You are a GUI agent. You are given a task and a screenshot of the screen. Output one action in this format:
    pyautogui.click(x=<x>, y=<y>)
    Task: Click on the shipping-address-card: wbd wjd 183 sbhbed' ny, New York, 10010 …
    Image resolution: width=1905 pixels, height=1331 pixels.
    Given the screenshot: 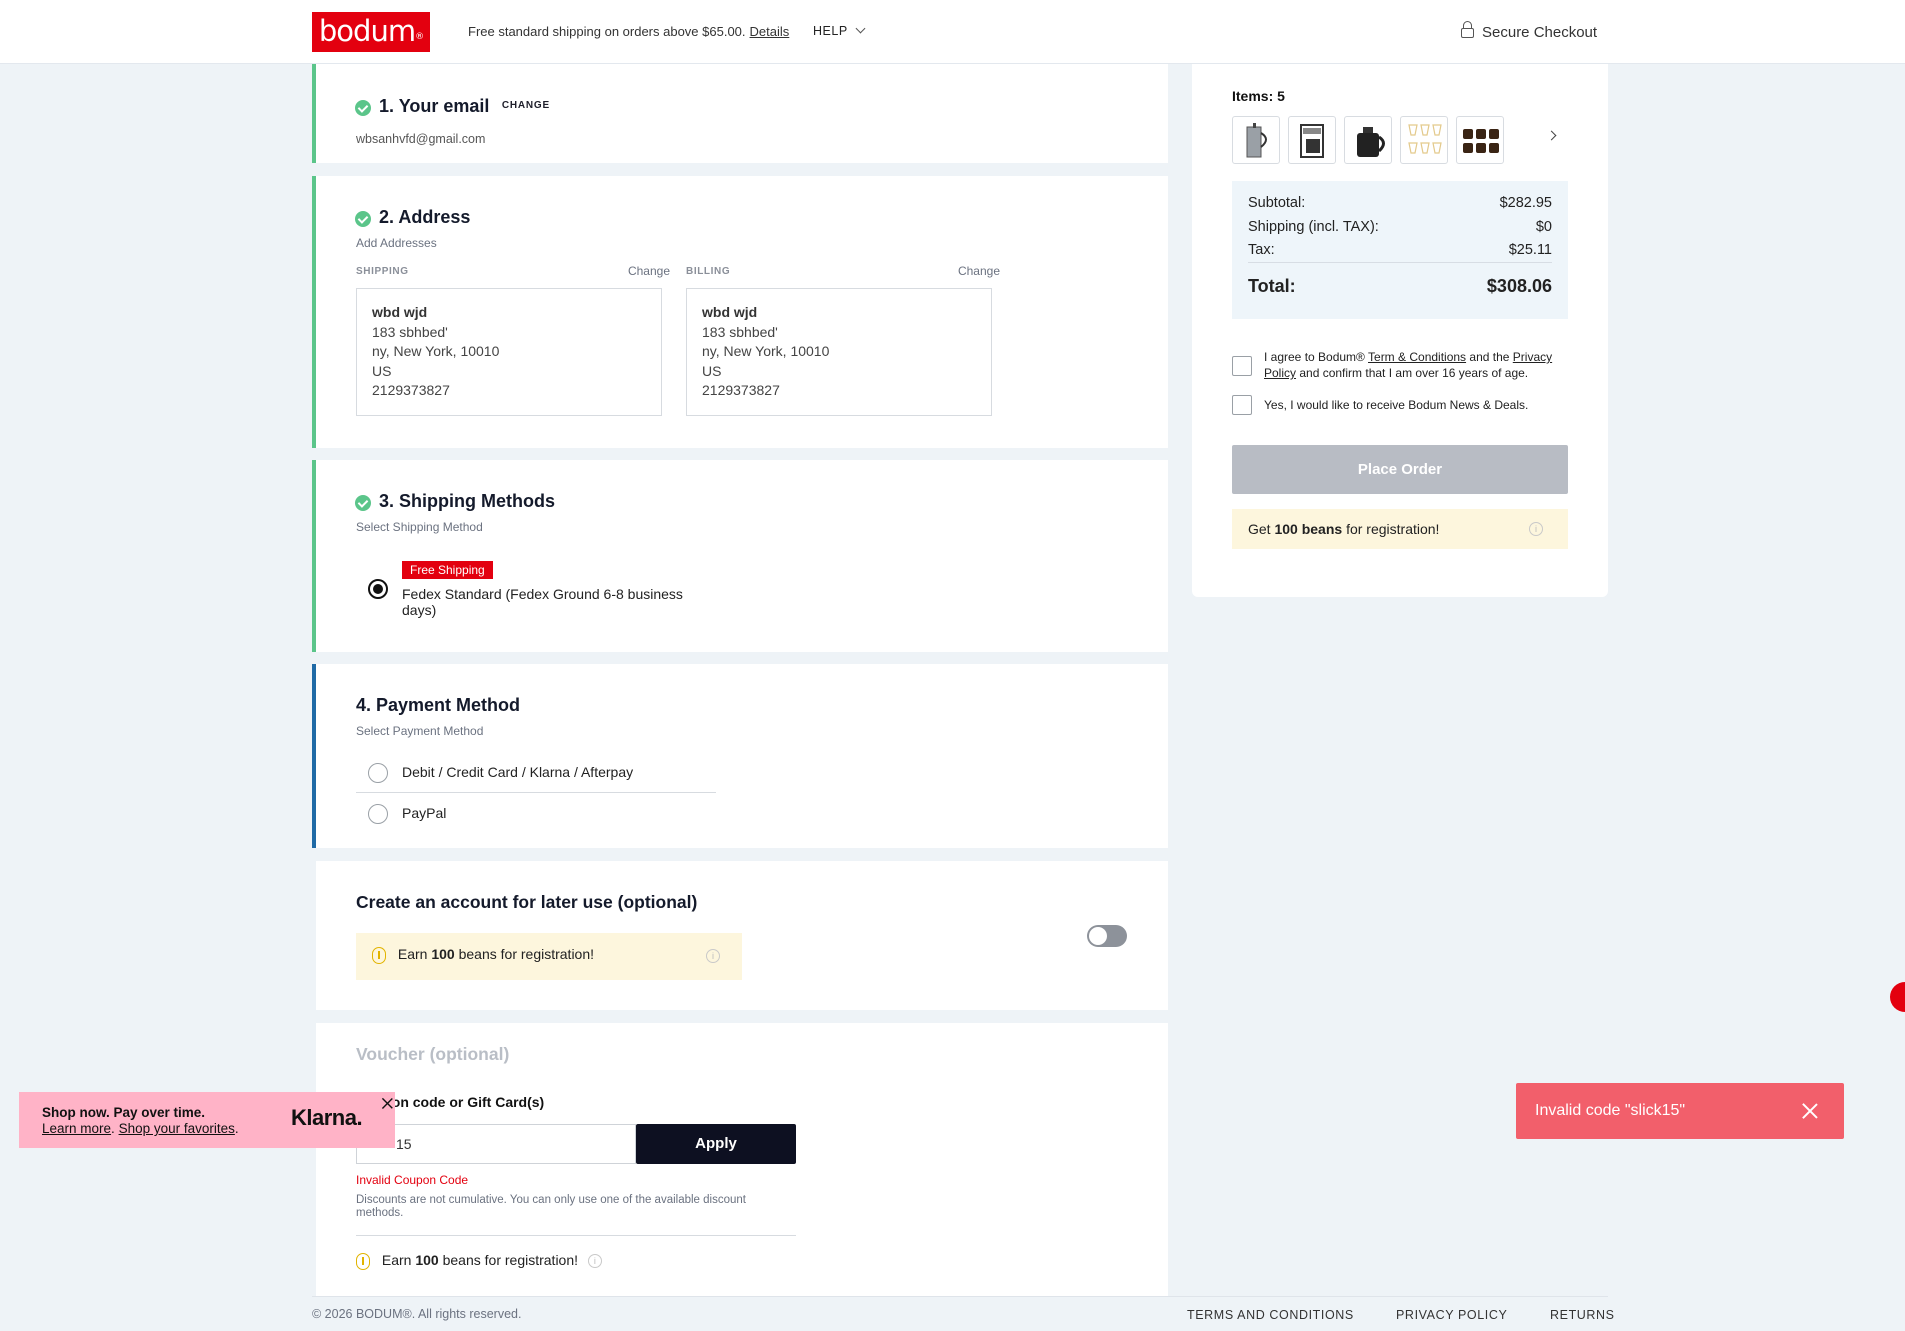 What is the action you would take?
    pyautogui.click(x=509, y=352)
    